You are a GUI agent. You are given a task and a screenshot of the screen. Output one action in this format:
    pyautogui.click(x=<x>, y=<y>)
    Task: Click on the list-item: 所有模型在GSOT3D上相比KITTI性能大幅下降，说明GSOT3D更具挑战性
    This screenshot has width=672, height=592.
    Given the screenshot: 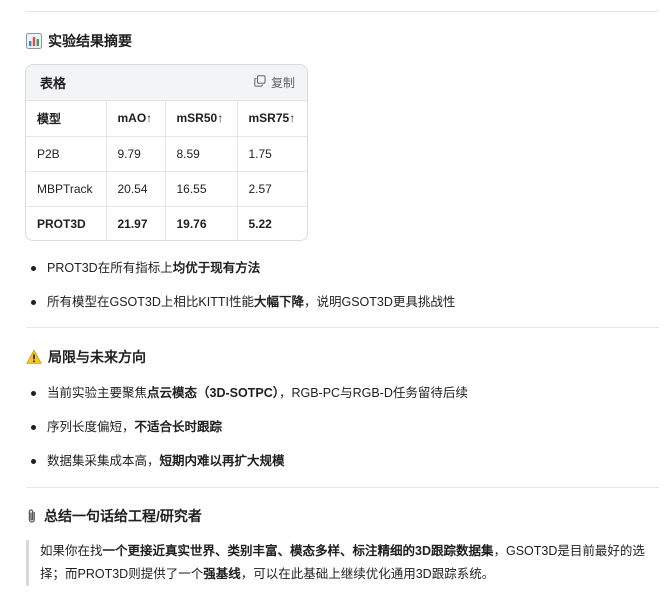 What is the action you would take?
    pyautogui.click(x=240, y=302)
    